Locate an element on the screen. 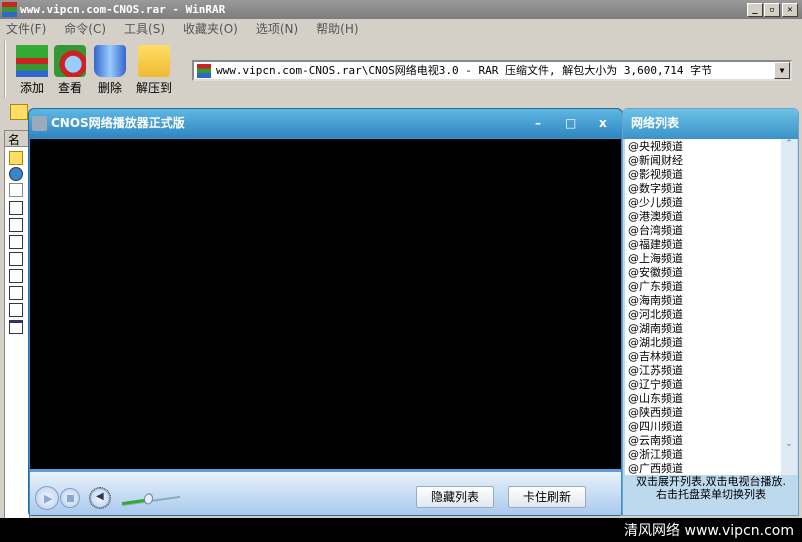  channel-item: @陕西频道 is located at coordinates (711, 413).